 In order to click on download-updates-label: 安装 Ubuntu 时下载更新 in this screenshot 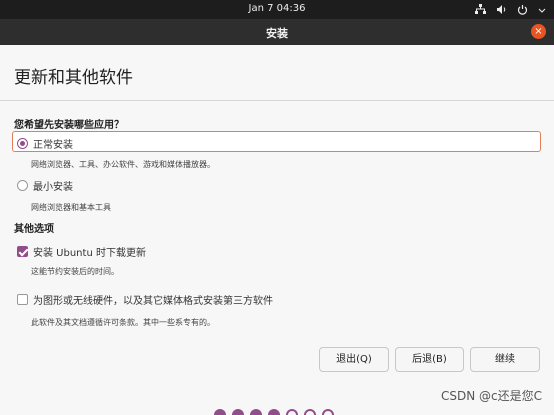, I will do `click(89, 253)`.